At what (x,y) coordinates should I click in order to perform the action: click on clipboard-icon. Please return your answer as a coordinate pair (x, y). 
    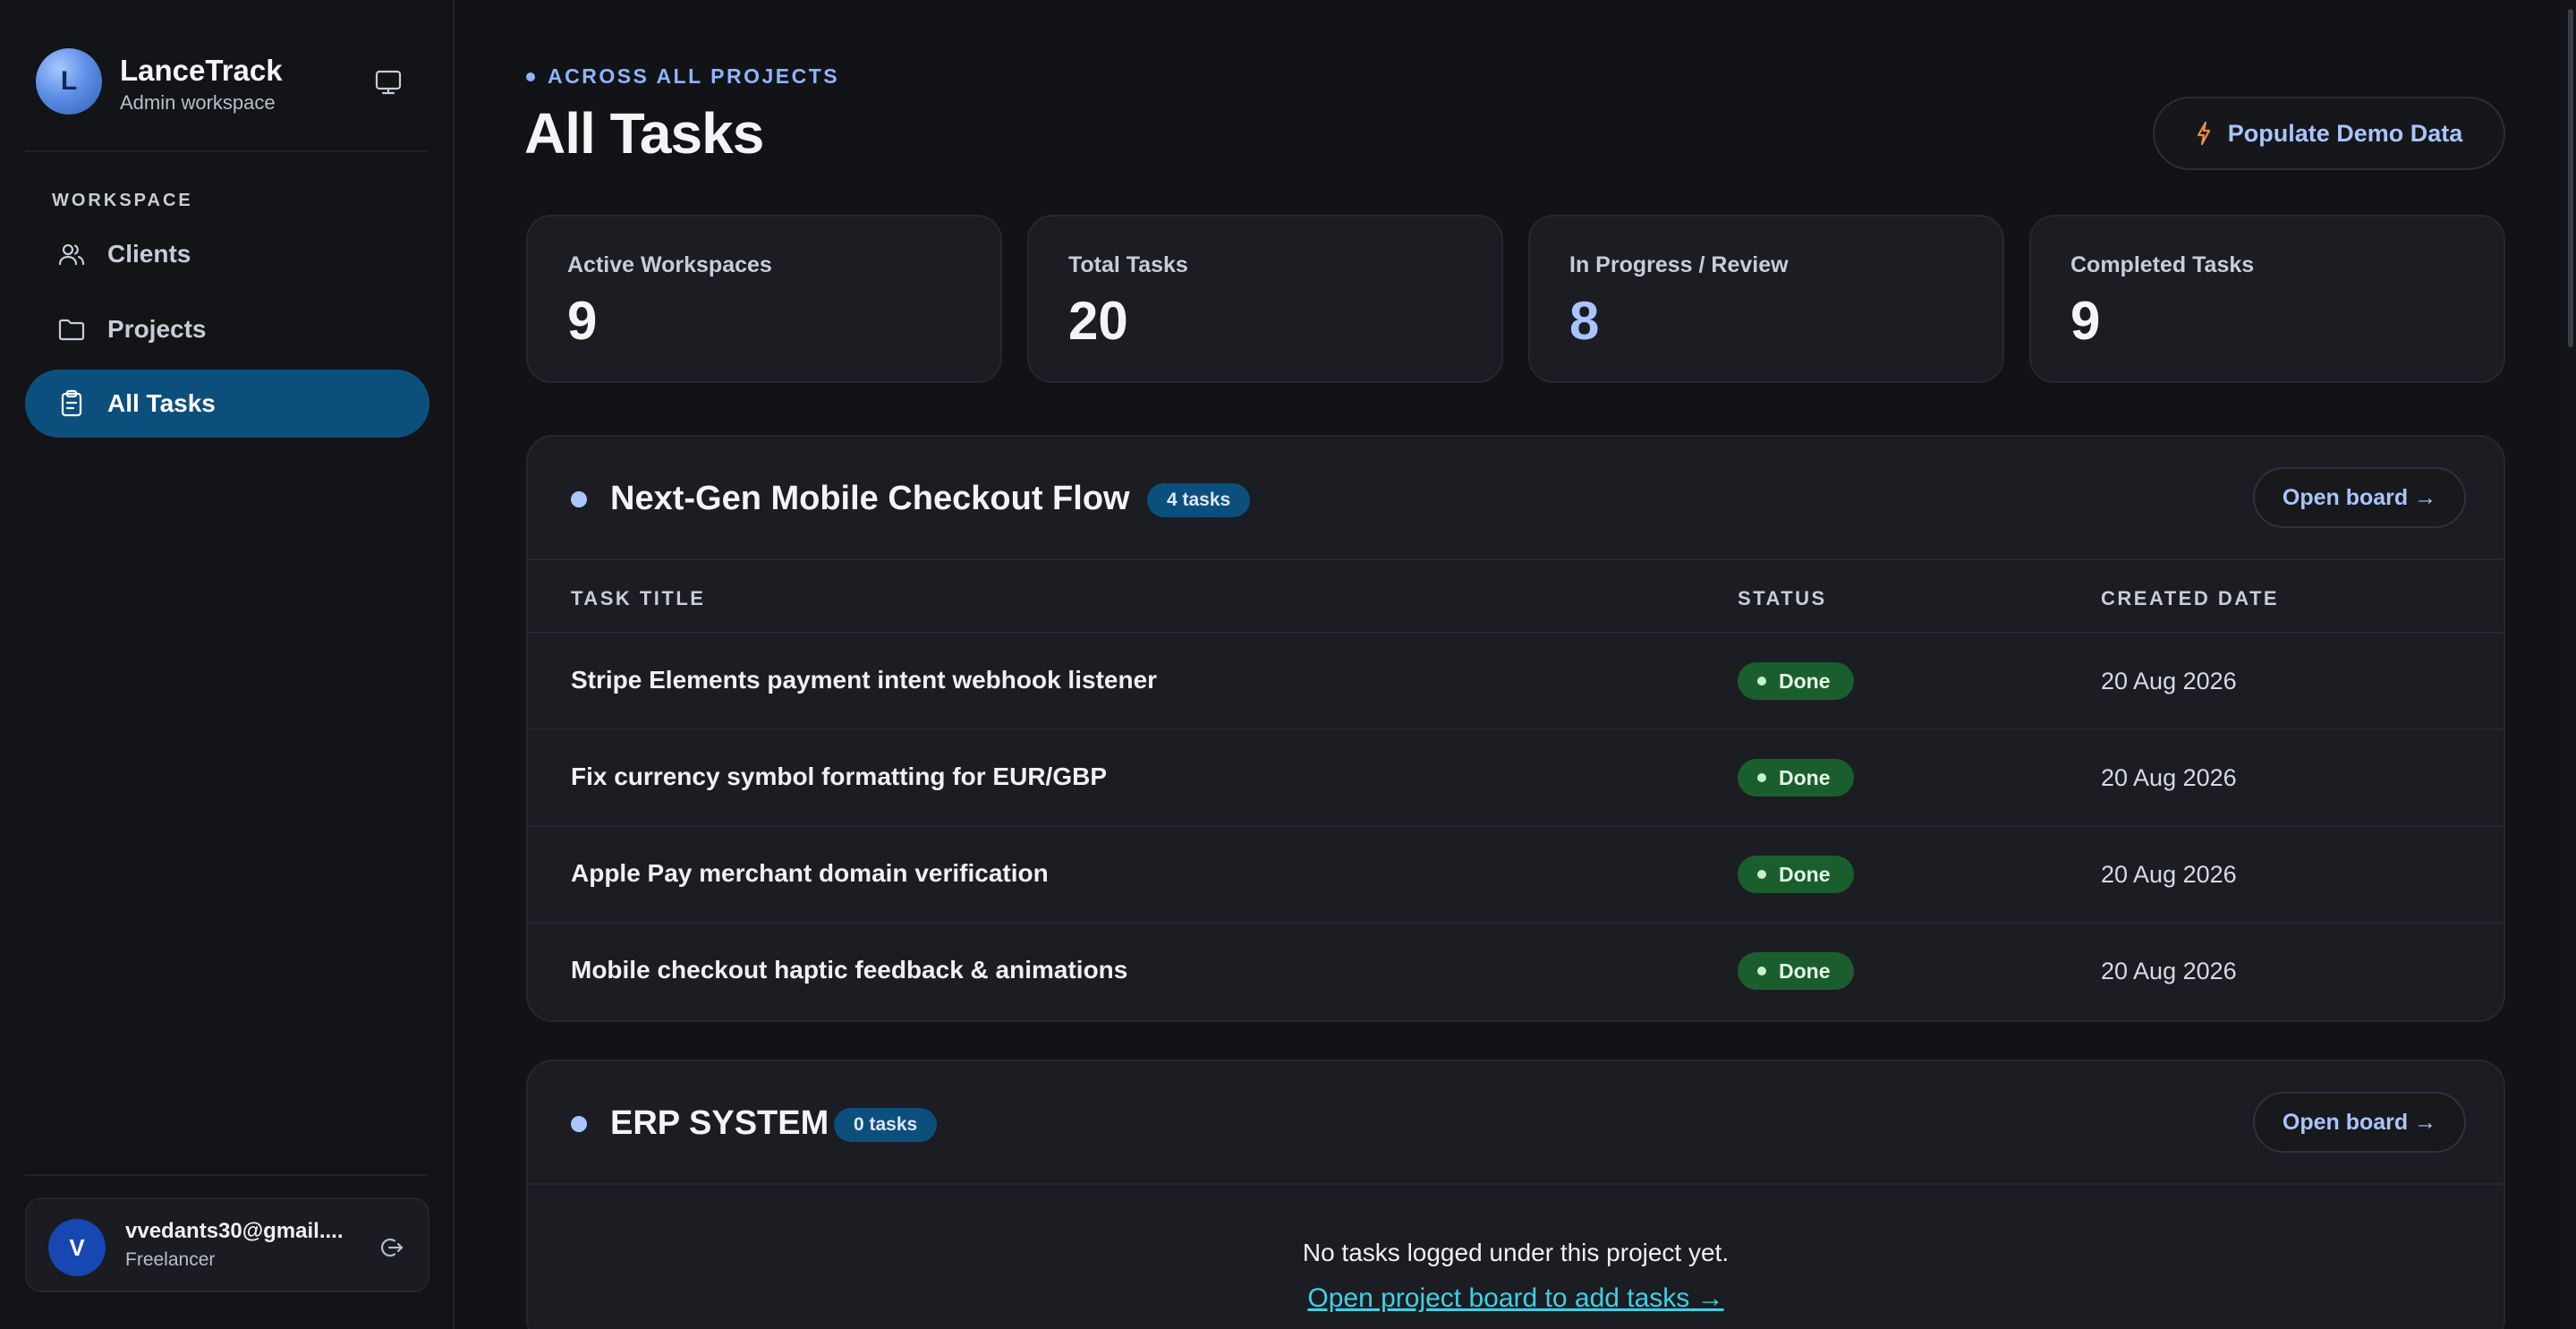
    Looking at the image, I should click on (71, 403).